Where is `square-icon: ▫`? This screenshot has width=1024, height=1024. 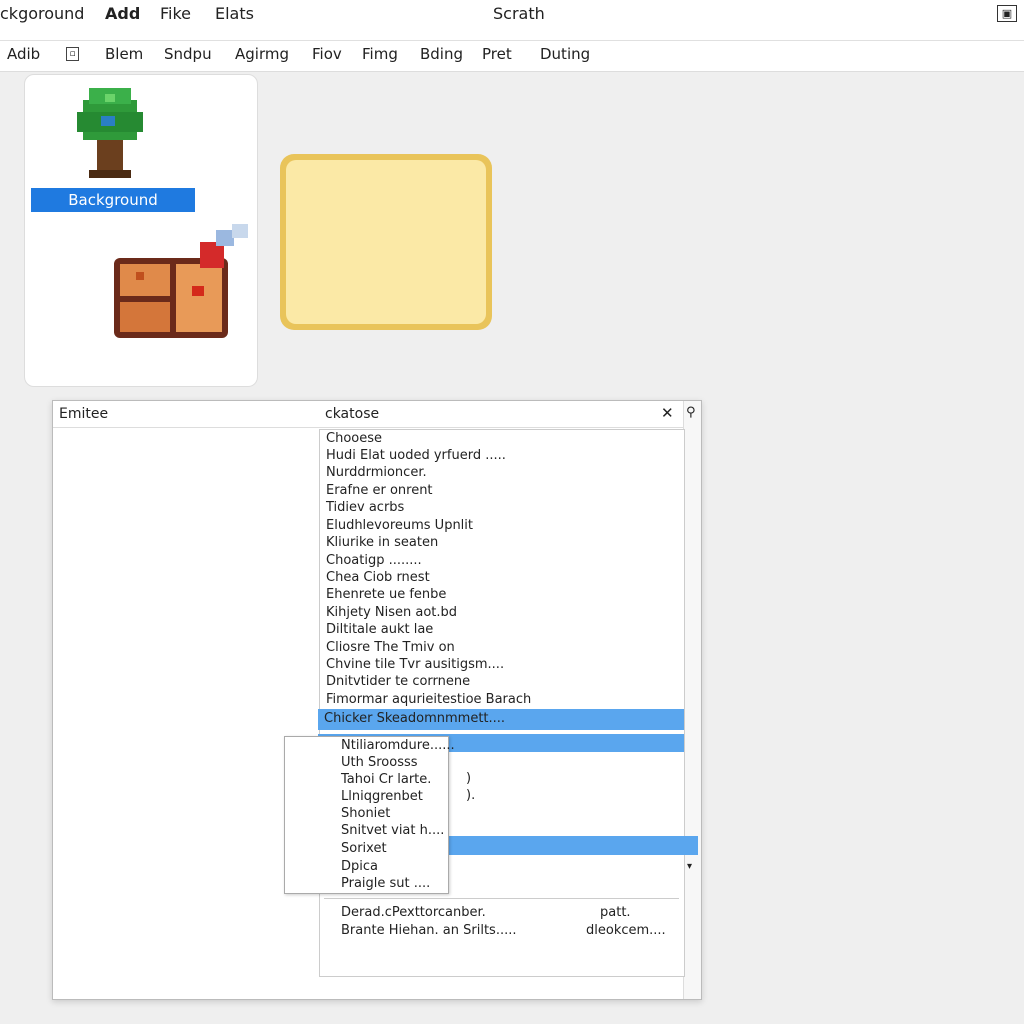
square-icon: ▫ is located at coordinates (72, 54).